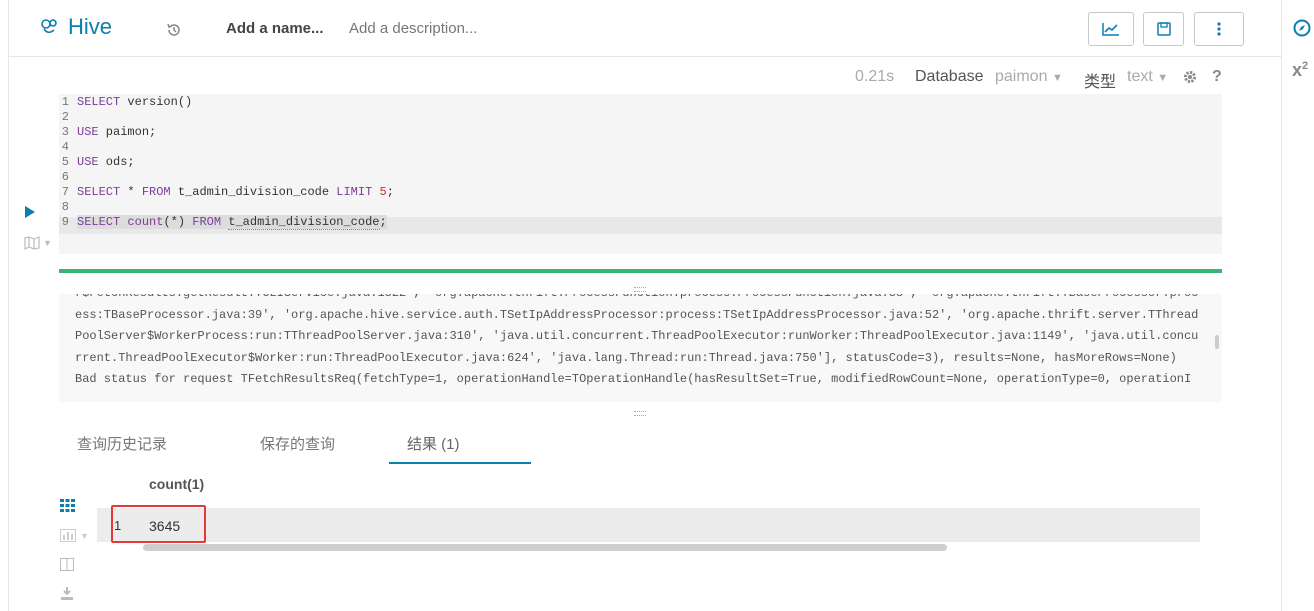  Describe the element at coordinates (68, 535) in the screenshot. I see `bar-chart-icon` at that location.